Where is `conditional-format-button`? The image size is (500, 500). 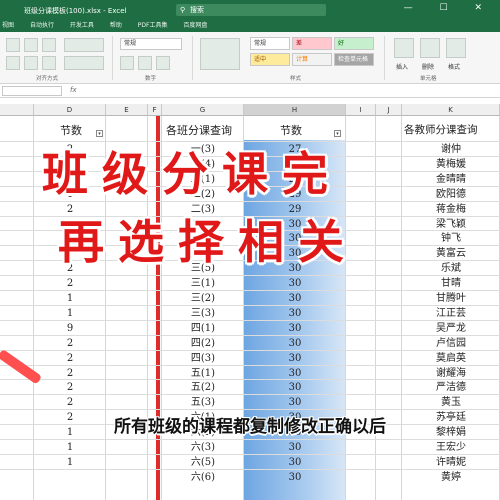
conditional-format-button is located at coordinates (220, 54).